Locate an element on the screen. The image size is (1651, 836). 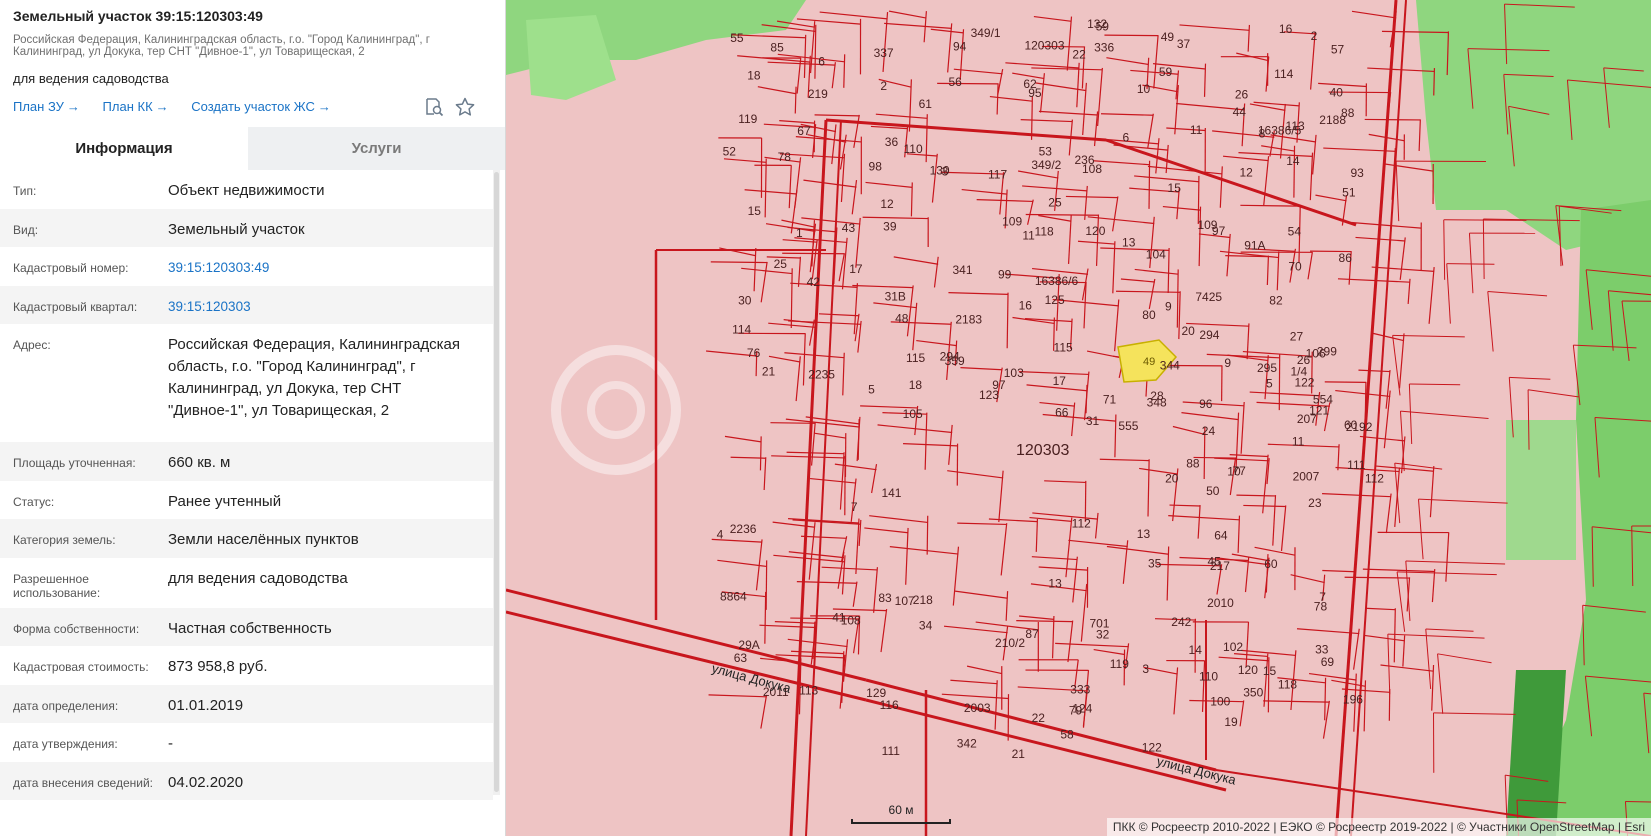
parcel-number: 56 is located at coordinates (955, 82).